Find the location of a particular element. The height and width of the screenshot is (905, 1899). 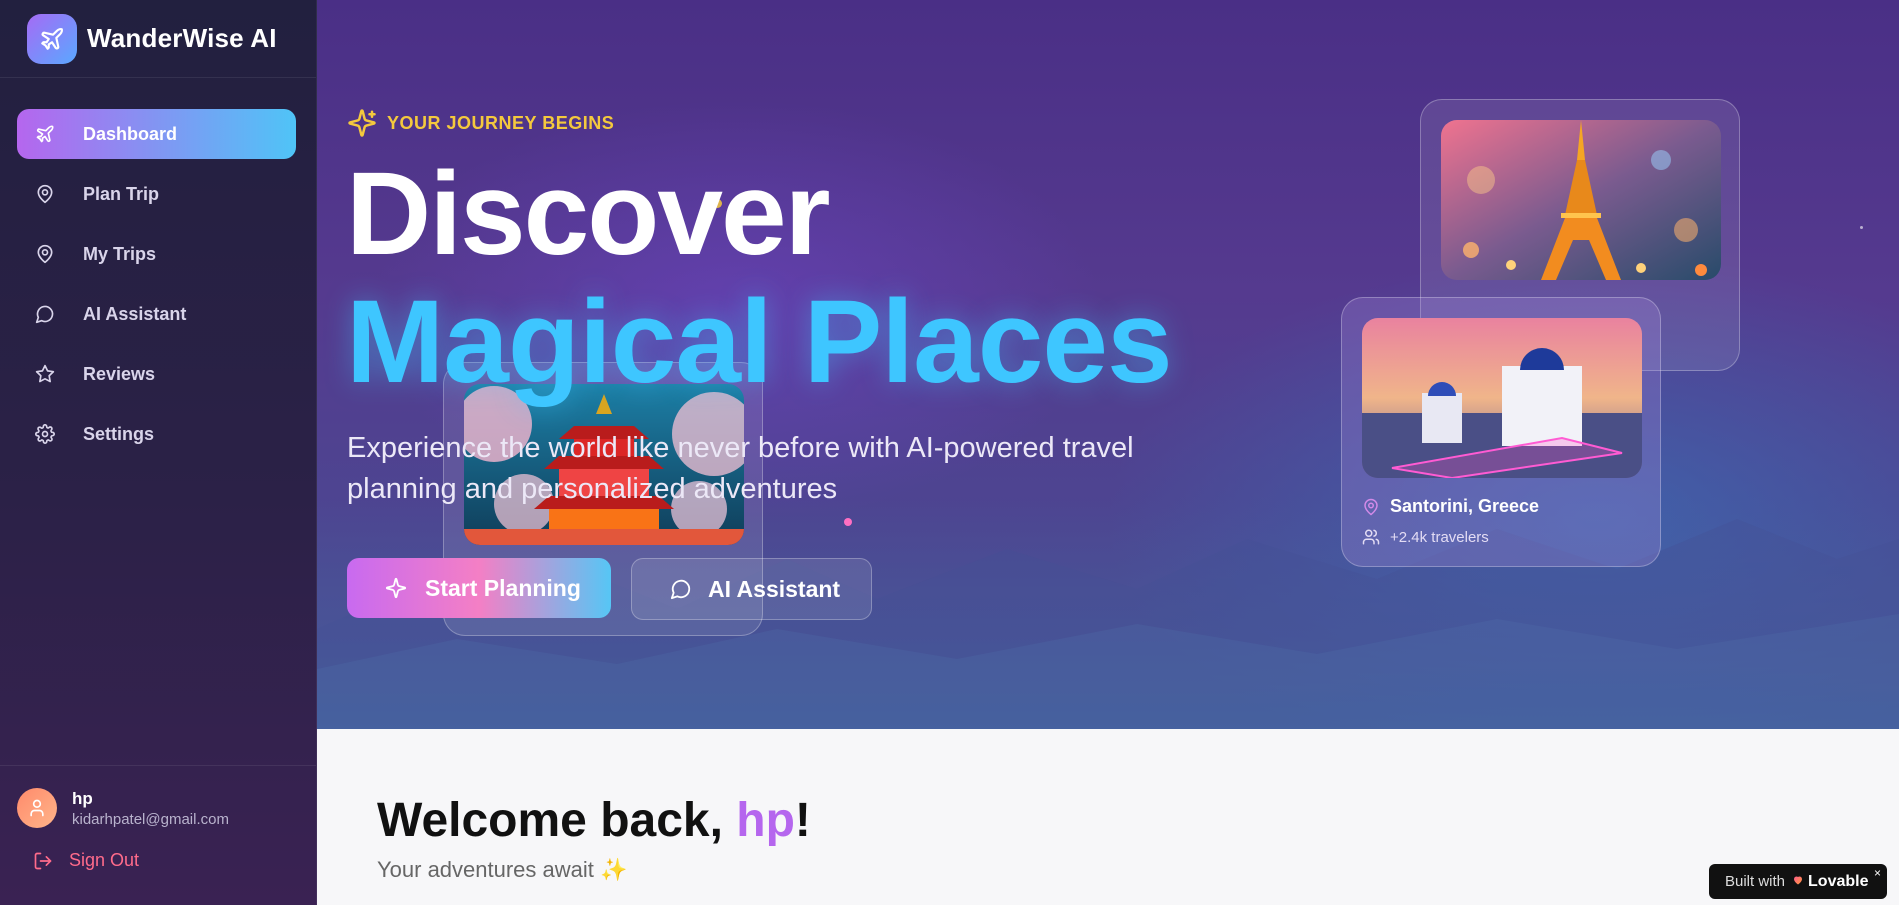

built-with-badge: Built with Lovable × is located at coordinates (1798, 881).